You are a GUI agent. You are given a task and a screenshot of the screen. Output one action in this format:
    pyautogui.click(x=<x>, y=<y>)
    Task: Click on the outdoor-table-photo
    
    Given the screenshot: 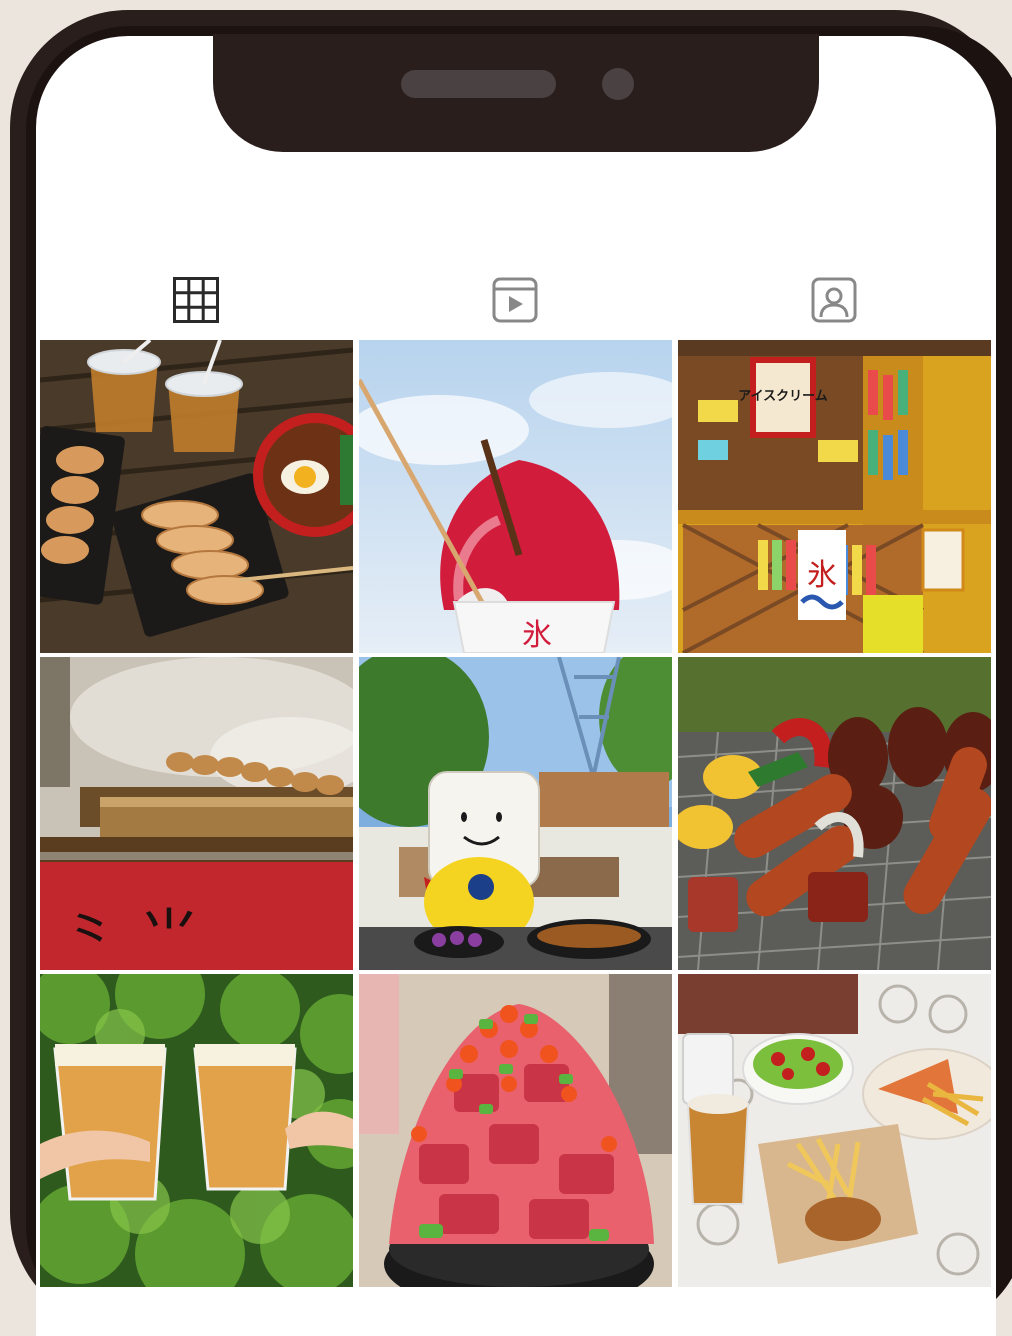 What is the action you would take?
    pyautogui.click(x=834, y=1130)
    